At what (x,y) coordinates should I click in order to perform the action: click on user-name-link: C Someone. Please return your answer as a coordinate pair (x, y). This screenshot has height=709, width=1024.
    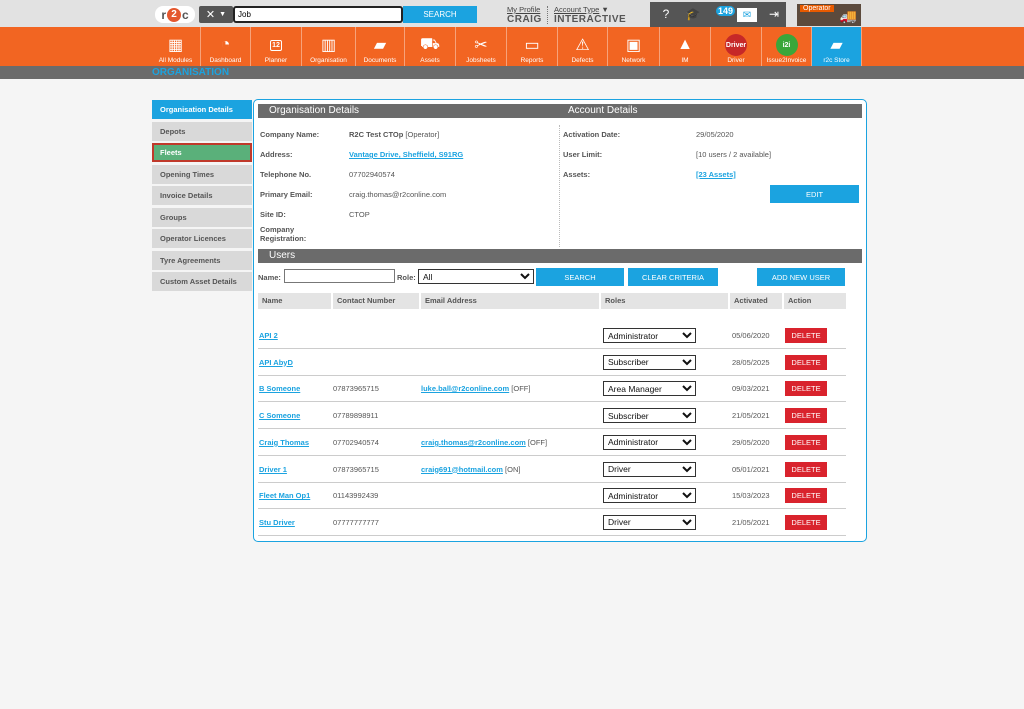
    Looking at the image, I should click on (279, 415).